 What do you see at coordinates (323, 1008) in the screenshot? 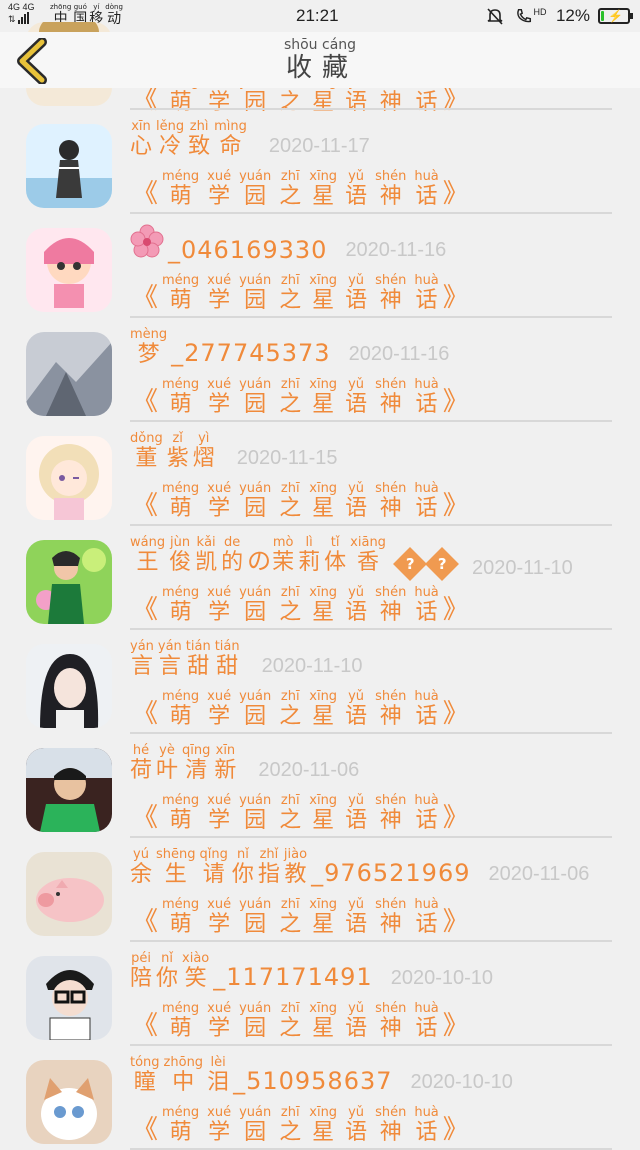
I see `source-char-pinyin: xīng` at bounding box center [323, 1008].